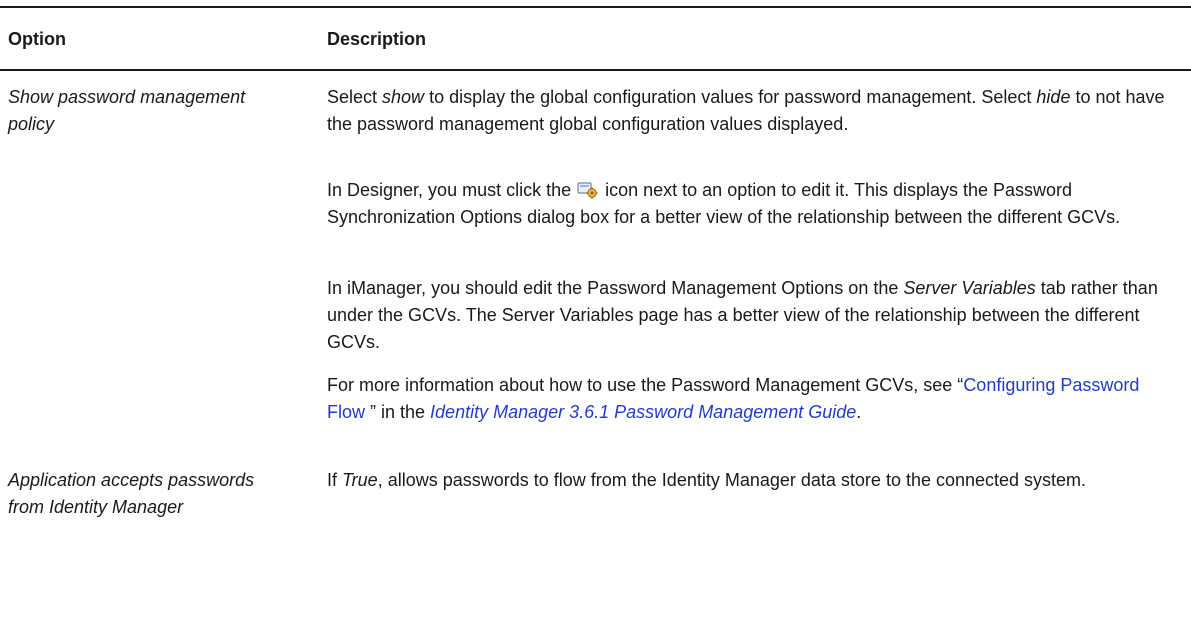  I want to click on header-description: Description, so click(377, 39).